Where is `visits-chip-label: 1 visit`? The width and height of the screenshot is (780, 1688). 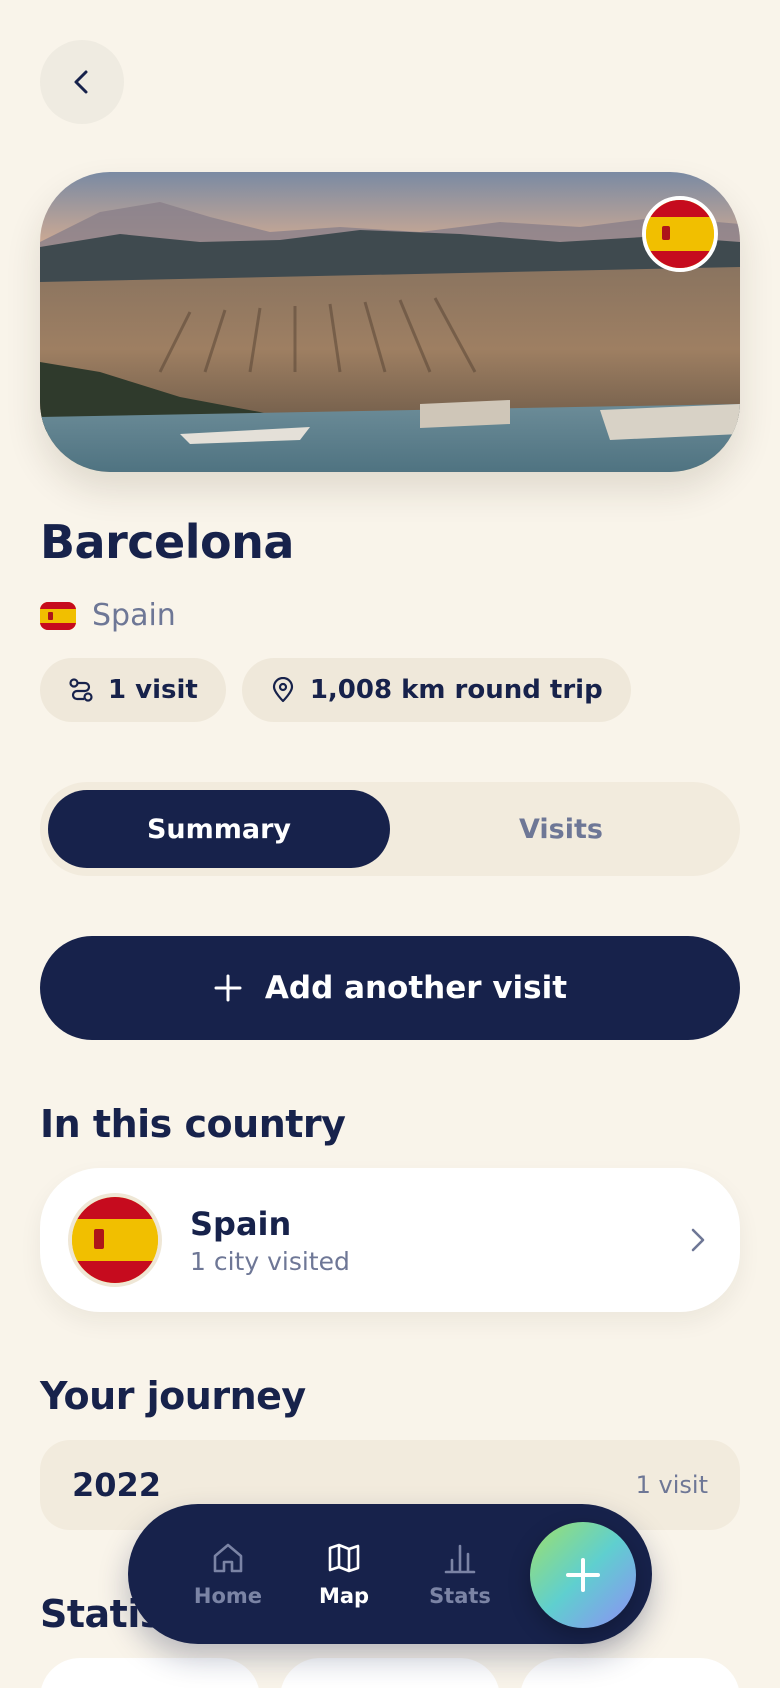
visits-chip-label: 1 visit is located at coordinates (153, 690).